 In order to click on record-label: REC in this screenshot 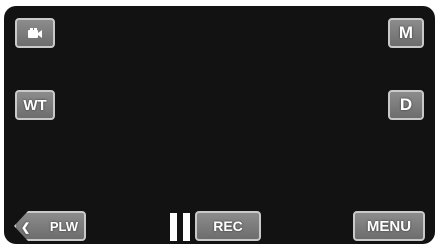, I will do `click(228, 226)`.